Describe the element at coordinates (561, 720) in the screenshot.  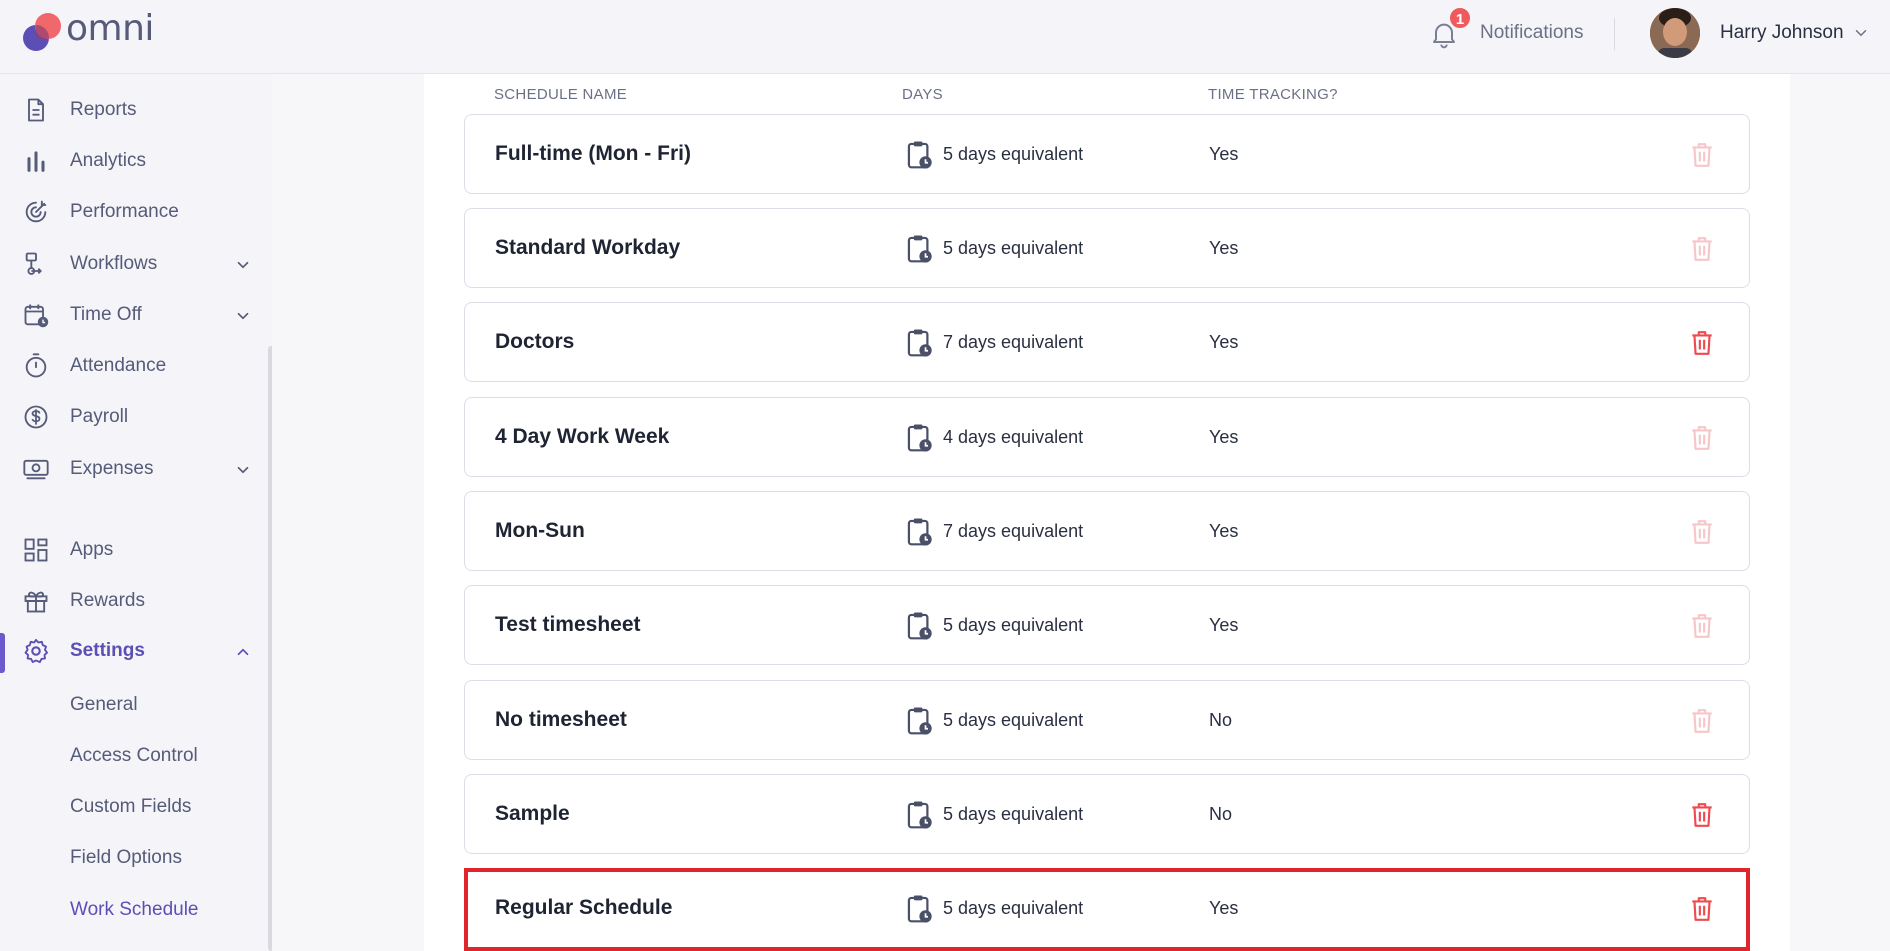
I see `schedule-name: No timesheet` at that location.